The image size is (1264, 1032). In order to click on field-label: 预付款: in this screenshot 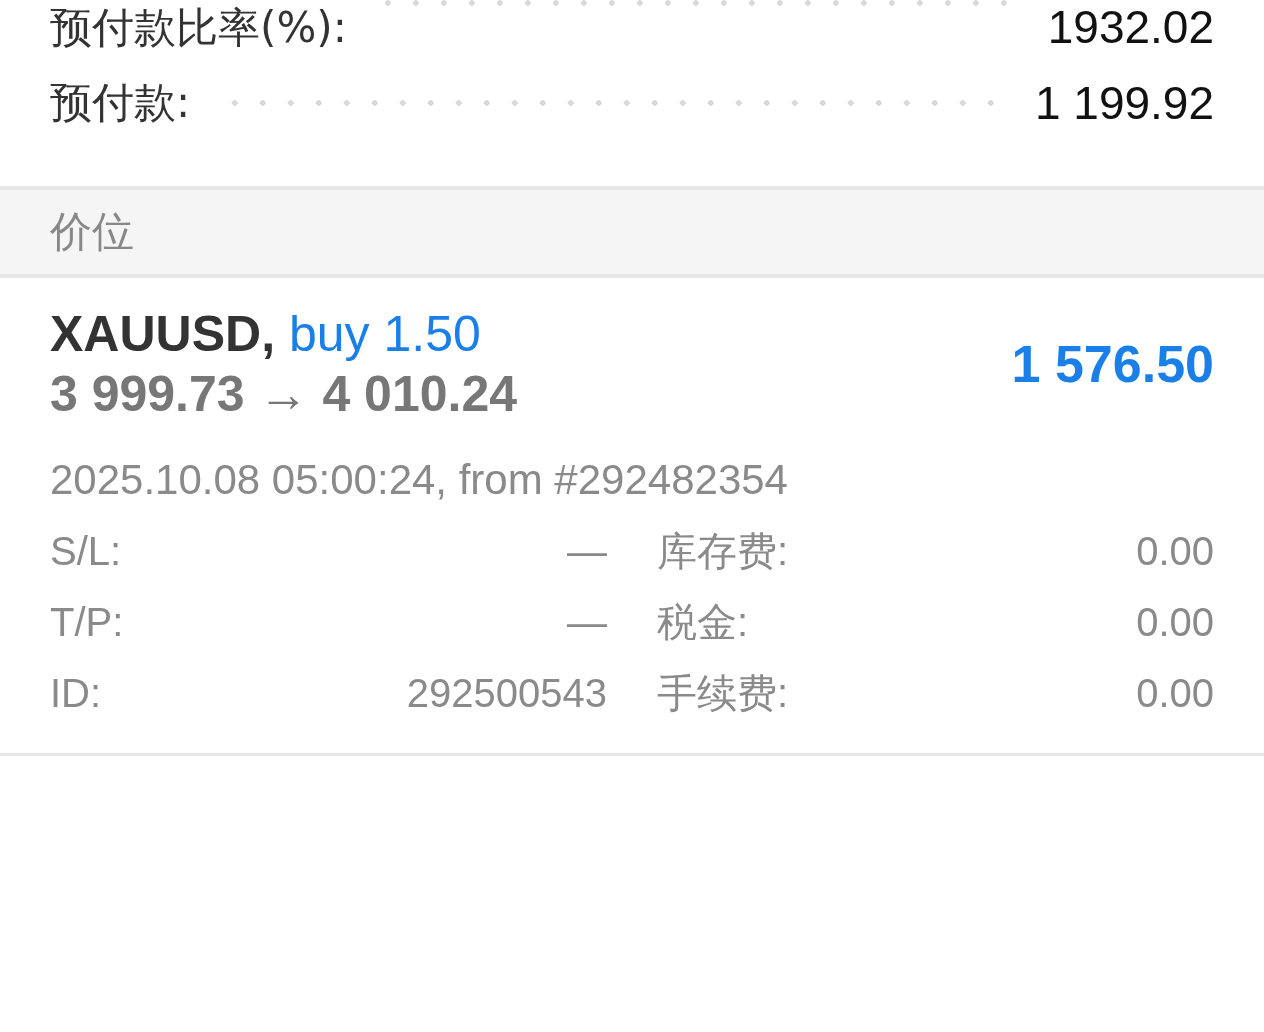, I will do `click(120, 103)`.